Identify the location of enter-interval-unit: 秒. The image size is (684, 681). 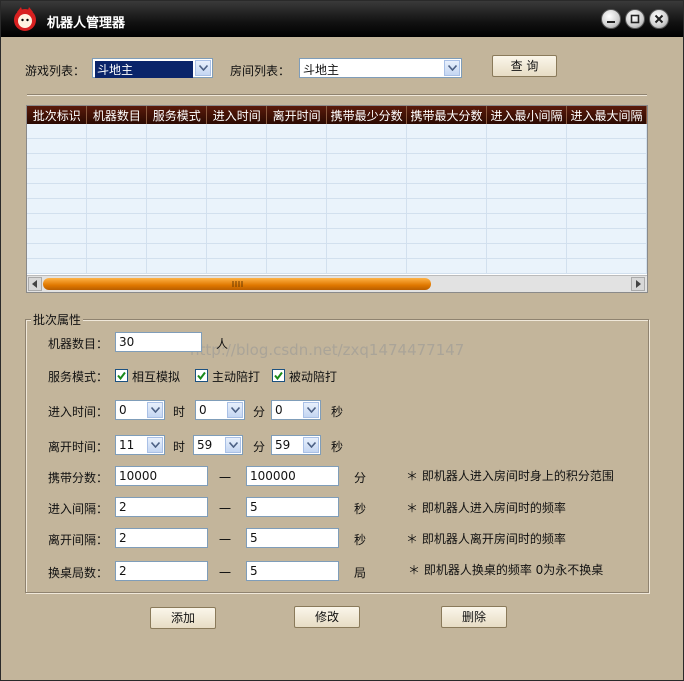
(360, 509).